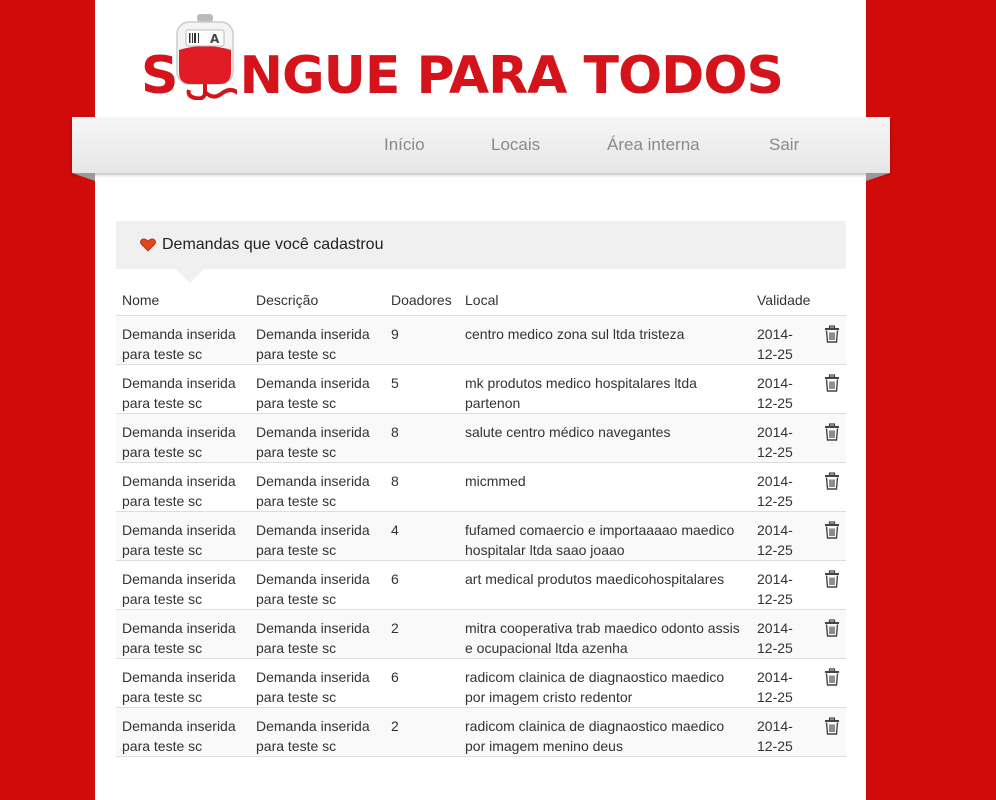 The height and width of the screenshot is (800, 996). What do you see at coordinates (605, 340) in the screenshot?
I see `cell-local: centro medico zona sul ltda tristeza` at bounding box center [605, 340].